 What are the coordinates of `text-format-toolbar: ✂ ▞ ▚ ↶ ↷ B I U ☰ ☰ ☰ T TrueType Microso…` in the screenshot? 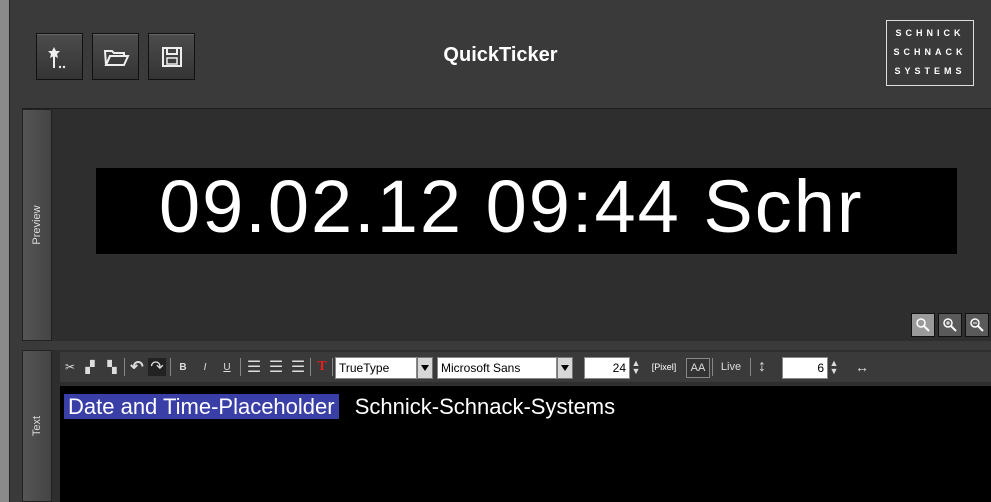 It's located at (525, 367).